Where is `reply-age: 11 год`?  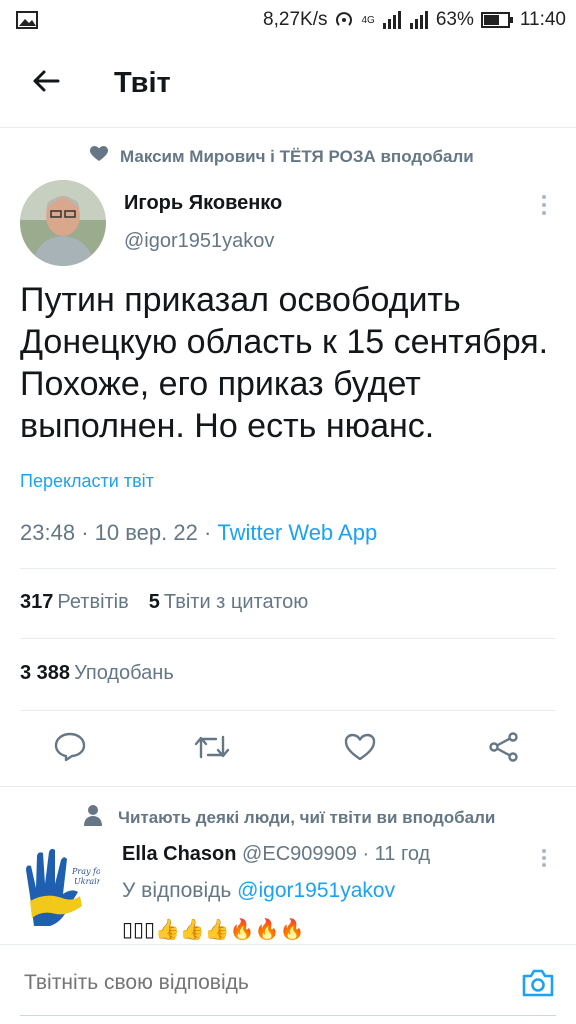 reply-age: 11 год is located at coordinates (402, 854).